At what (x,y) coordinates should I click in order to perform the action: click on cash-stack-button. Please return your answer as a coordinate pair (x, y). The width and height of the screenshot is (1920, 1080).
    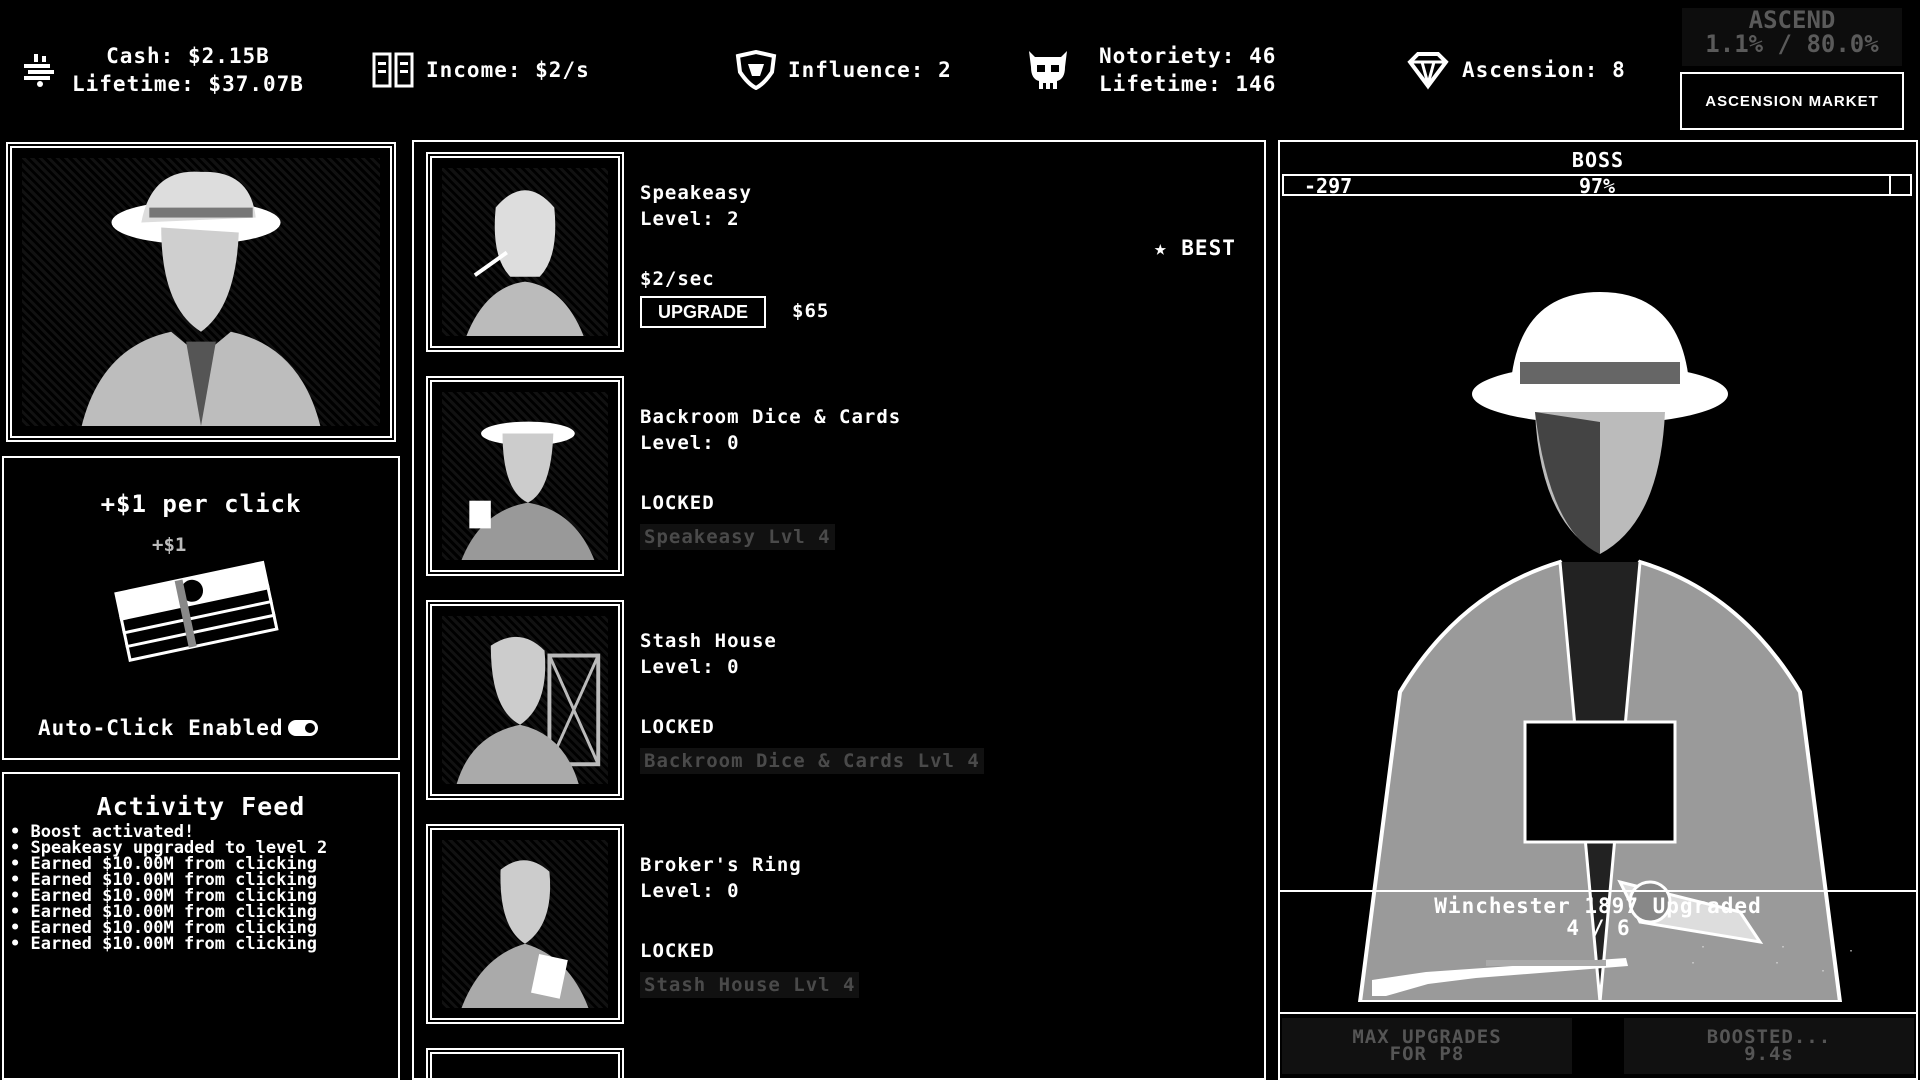
    Looking at the image, I should click on (204, 623).